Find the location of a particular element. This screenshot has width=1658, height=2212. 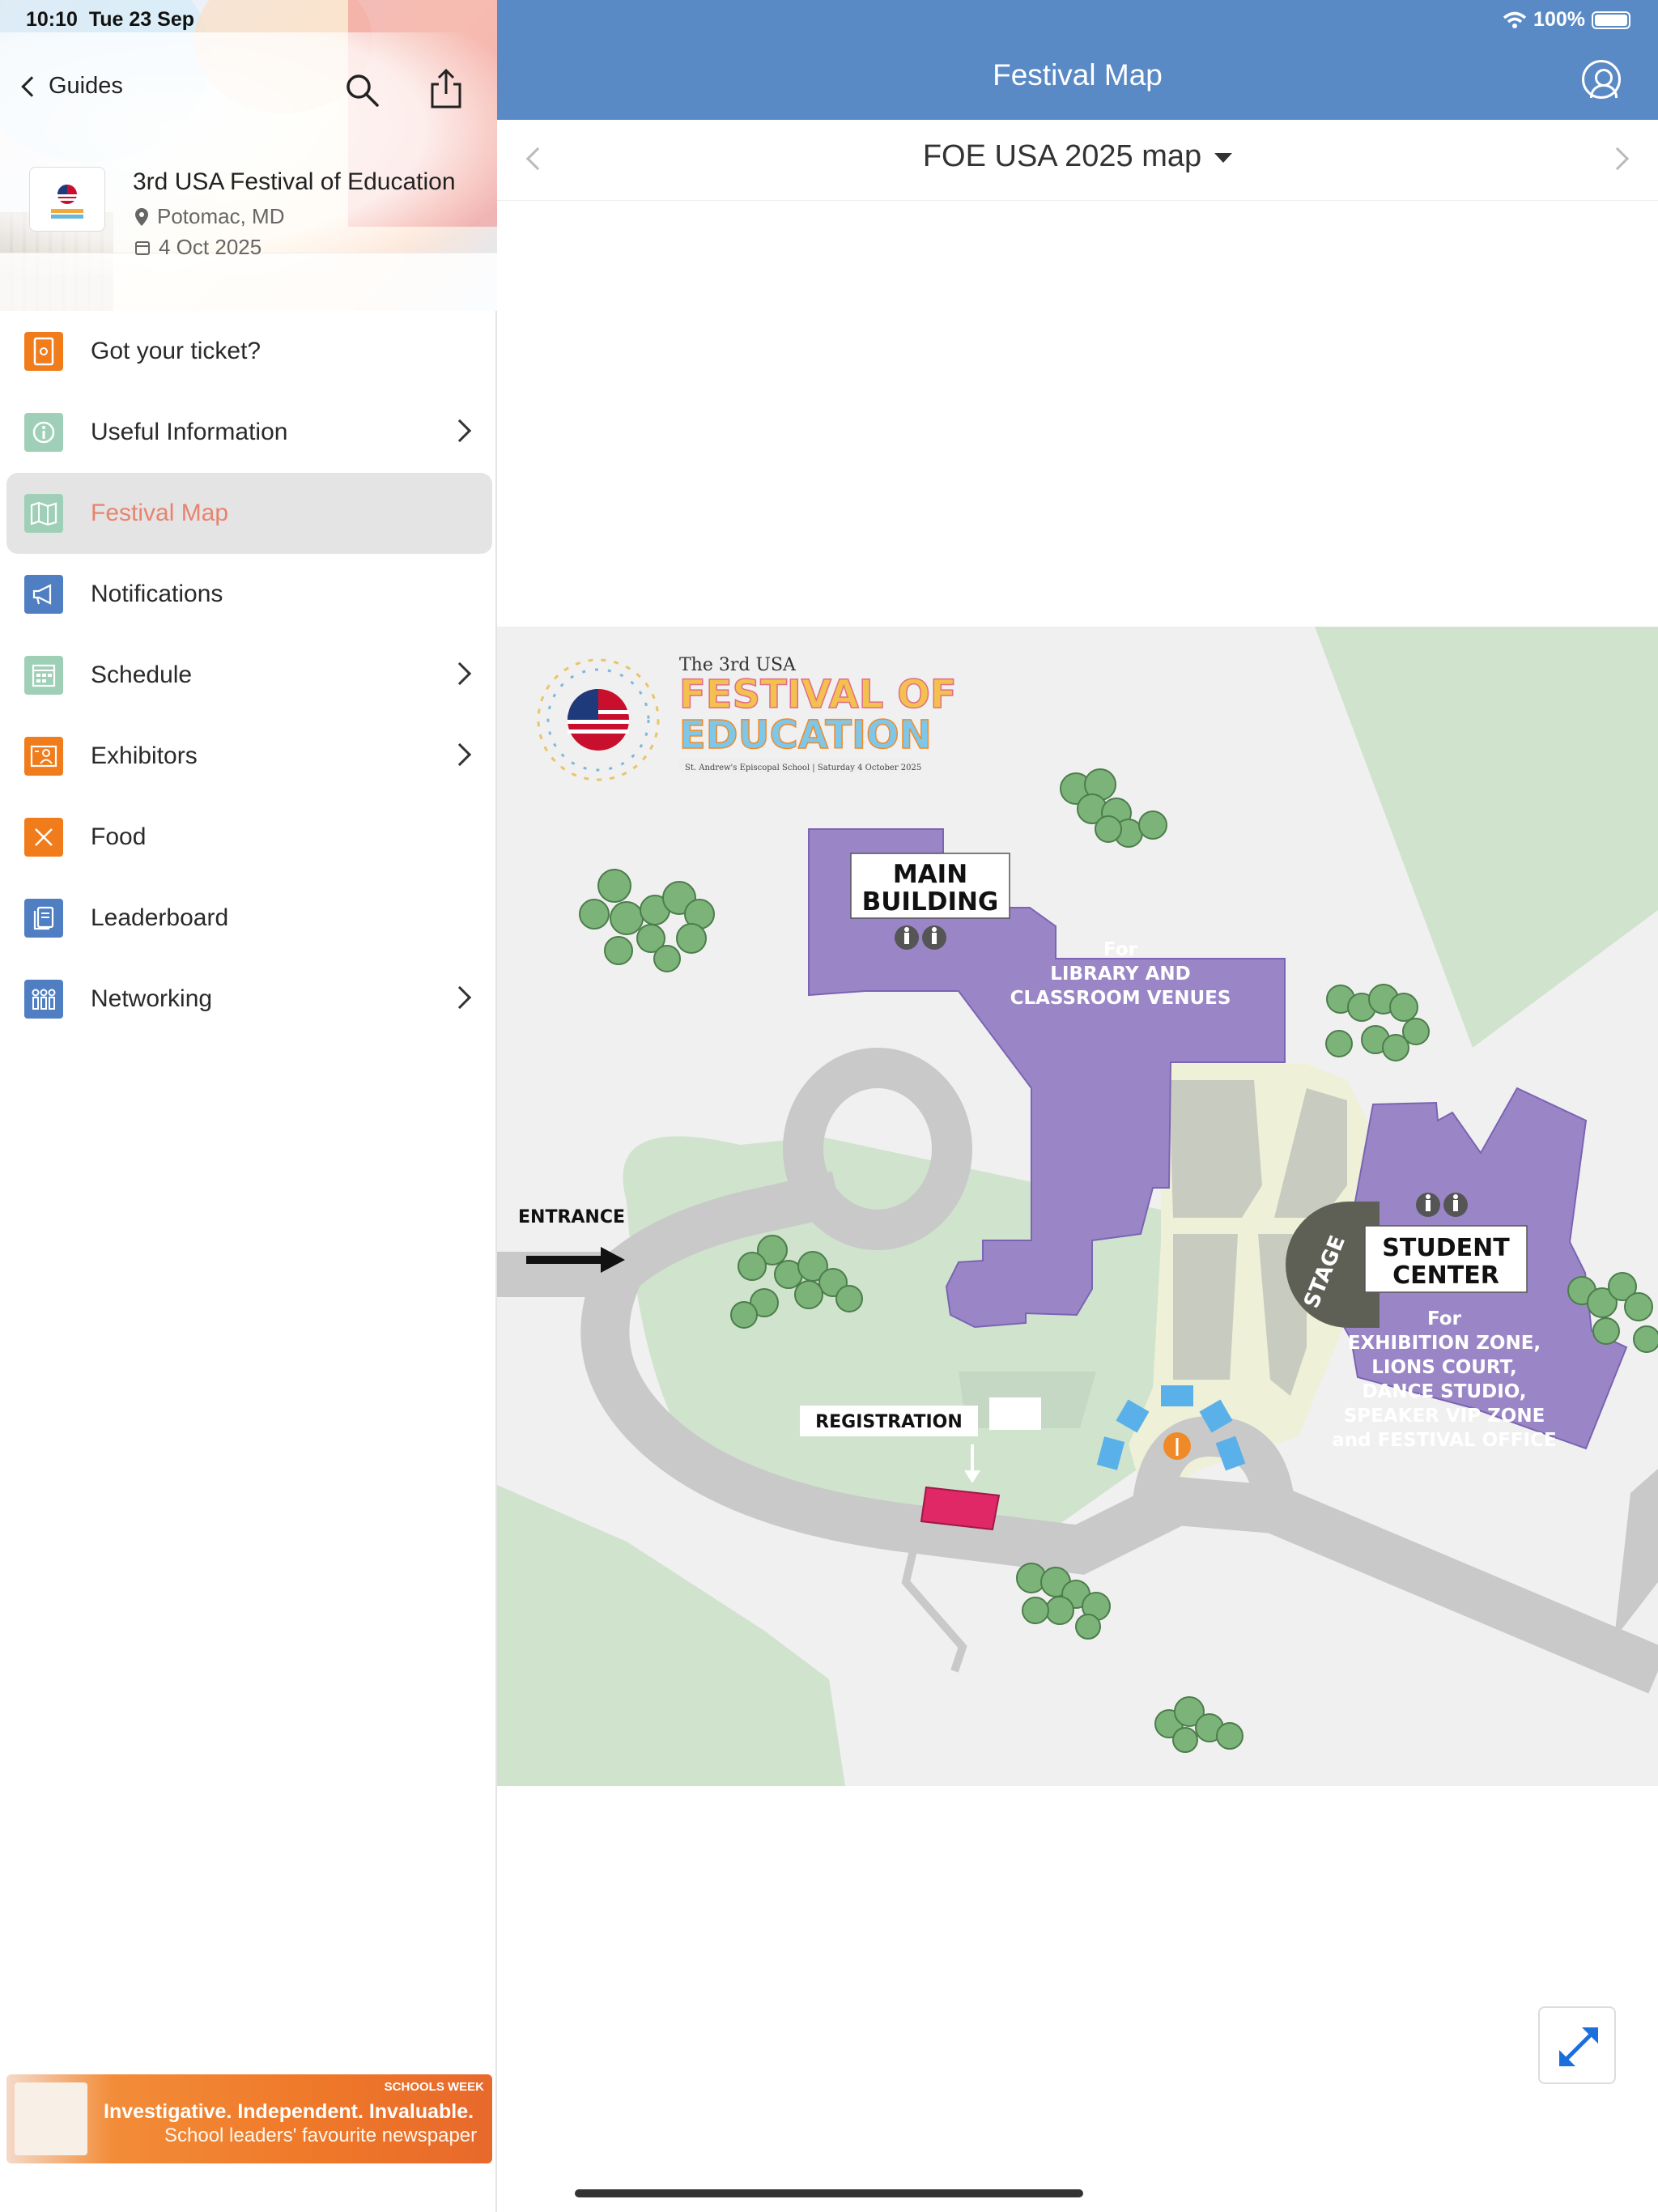

sidebar-item-useful-information: Useful Information is located at coordinates (248, 433).